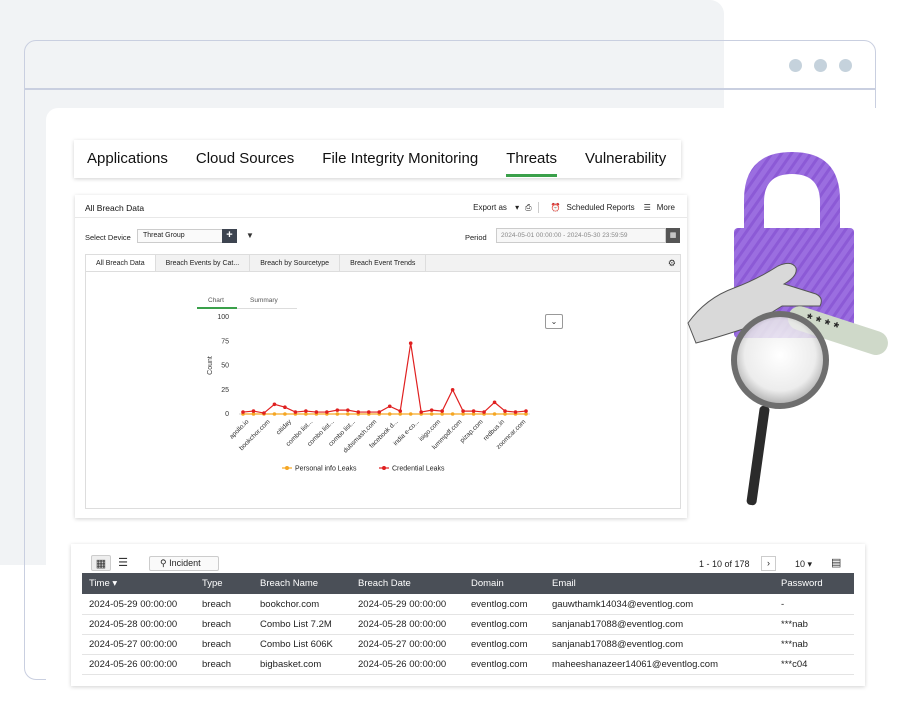 Image resolution: width=900 pixels, height=713 pixels. I want to click on next-page-button: ›, so click(768, 563).